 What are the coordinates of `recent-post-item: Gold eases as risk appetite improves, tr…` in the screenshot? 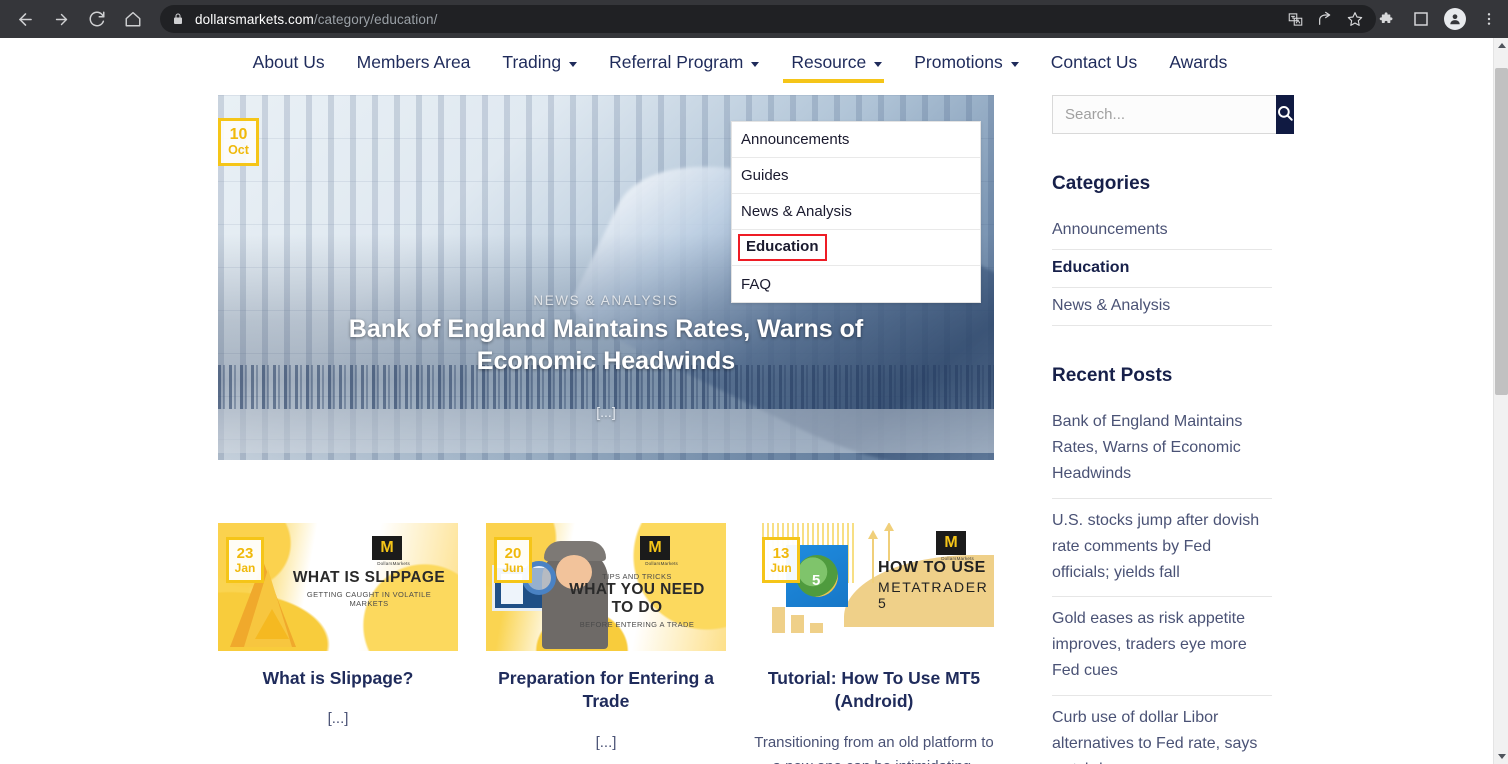 It's located at (1162, 647).